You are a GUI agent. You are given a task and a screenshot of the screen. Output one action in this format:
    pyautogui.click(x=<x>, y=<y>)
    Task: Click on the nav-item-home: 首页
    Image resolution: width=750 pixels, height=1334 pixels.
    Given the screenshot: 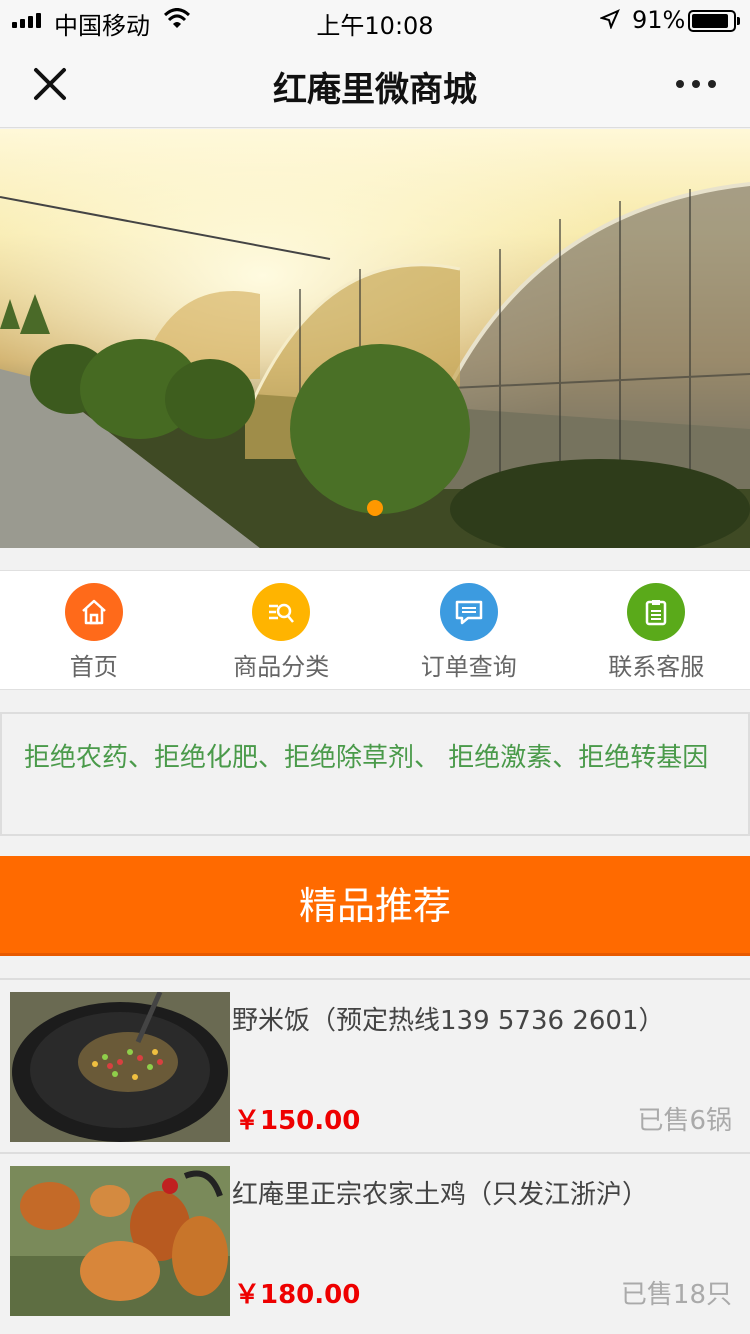 What is the action you would take?
    pyautogui.click(x=94, y=630)
    